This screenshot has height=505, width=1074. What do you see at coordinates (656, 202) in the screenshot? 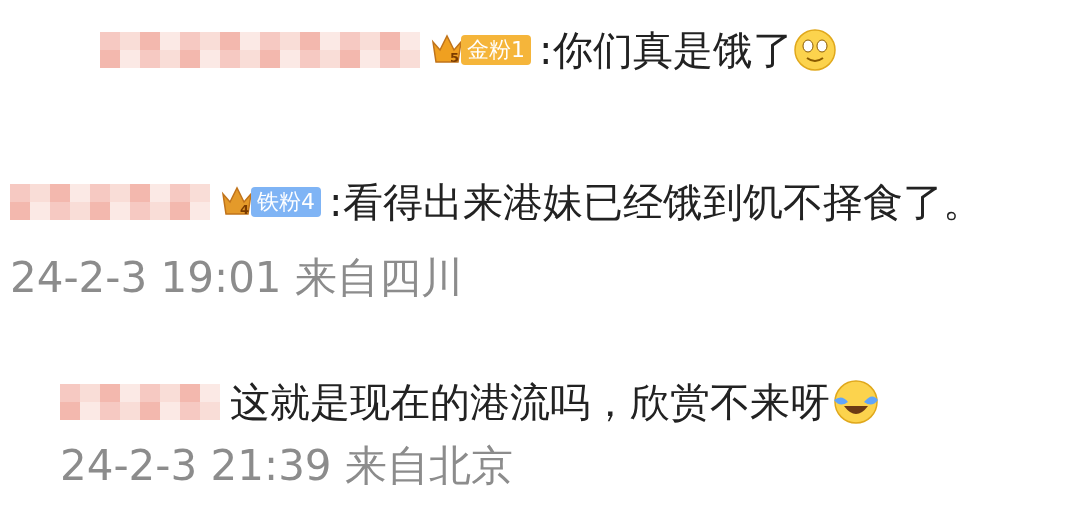
I see `comment-text: :看得出来港妹已经饿到饥不择食了。` at bounding box center [656, 202].